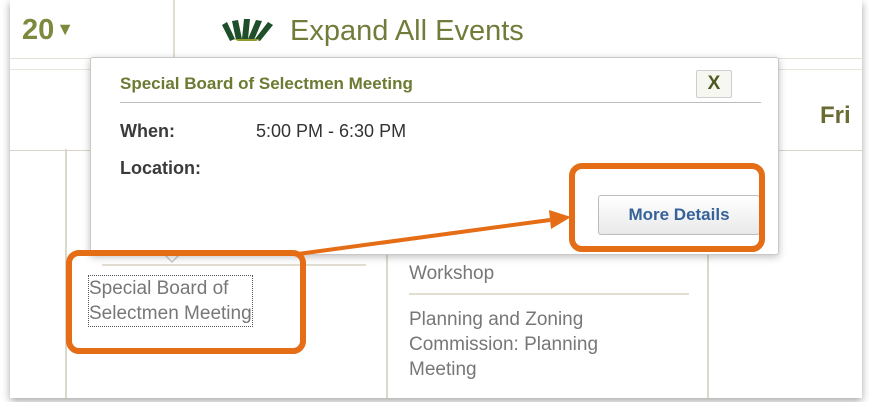 The height and width of the screenshot is (402, 869). Describe the element at coordinates (560, 219) in the screenshot. I see `callout-arrow-head` at that location.